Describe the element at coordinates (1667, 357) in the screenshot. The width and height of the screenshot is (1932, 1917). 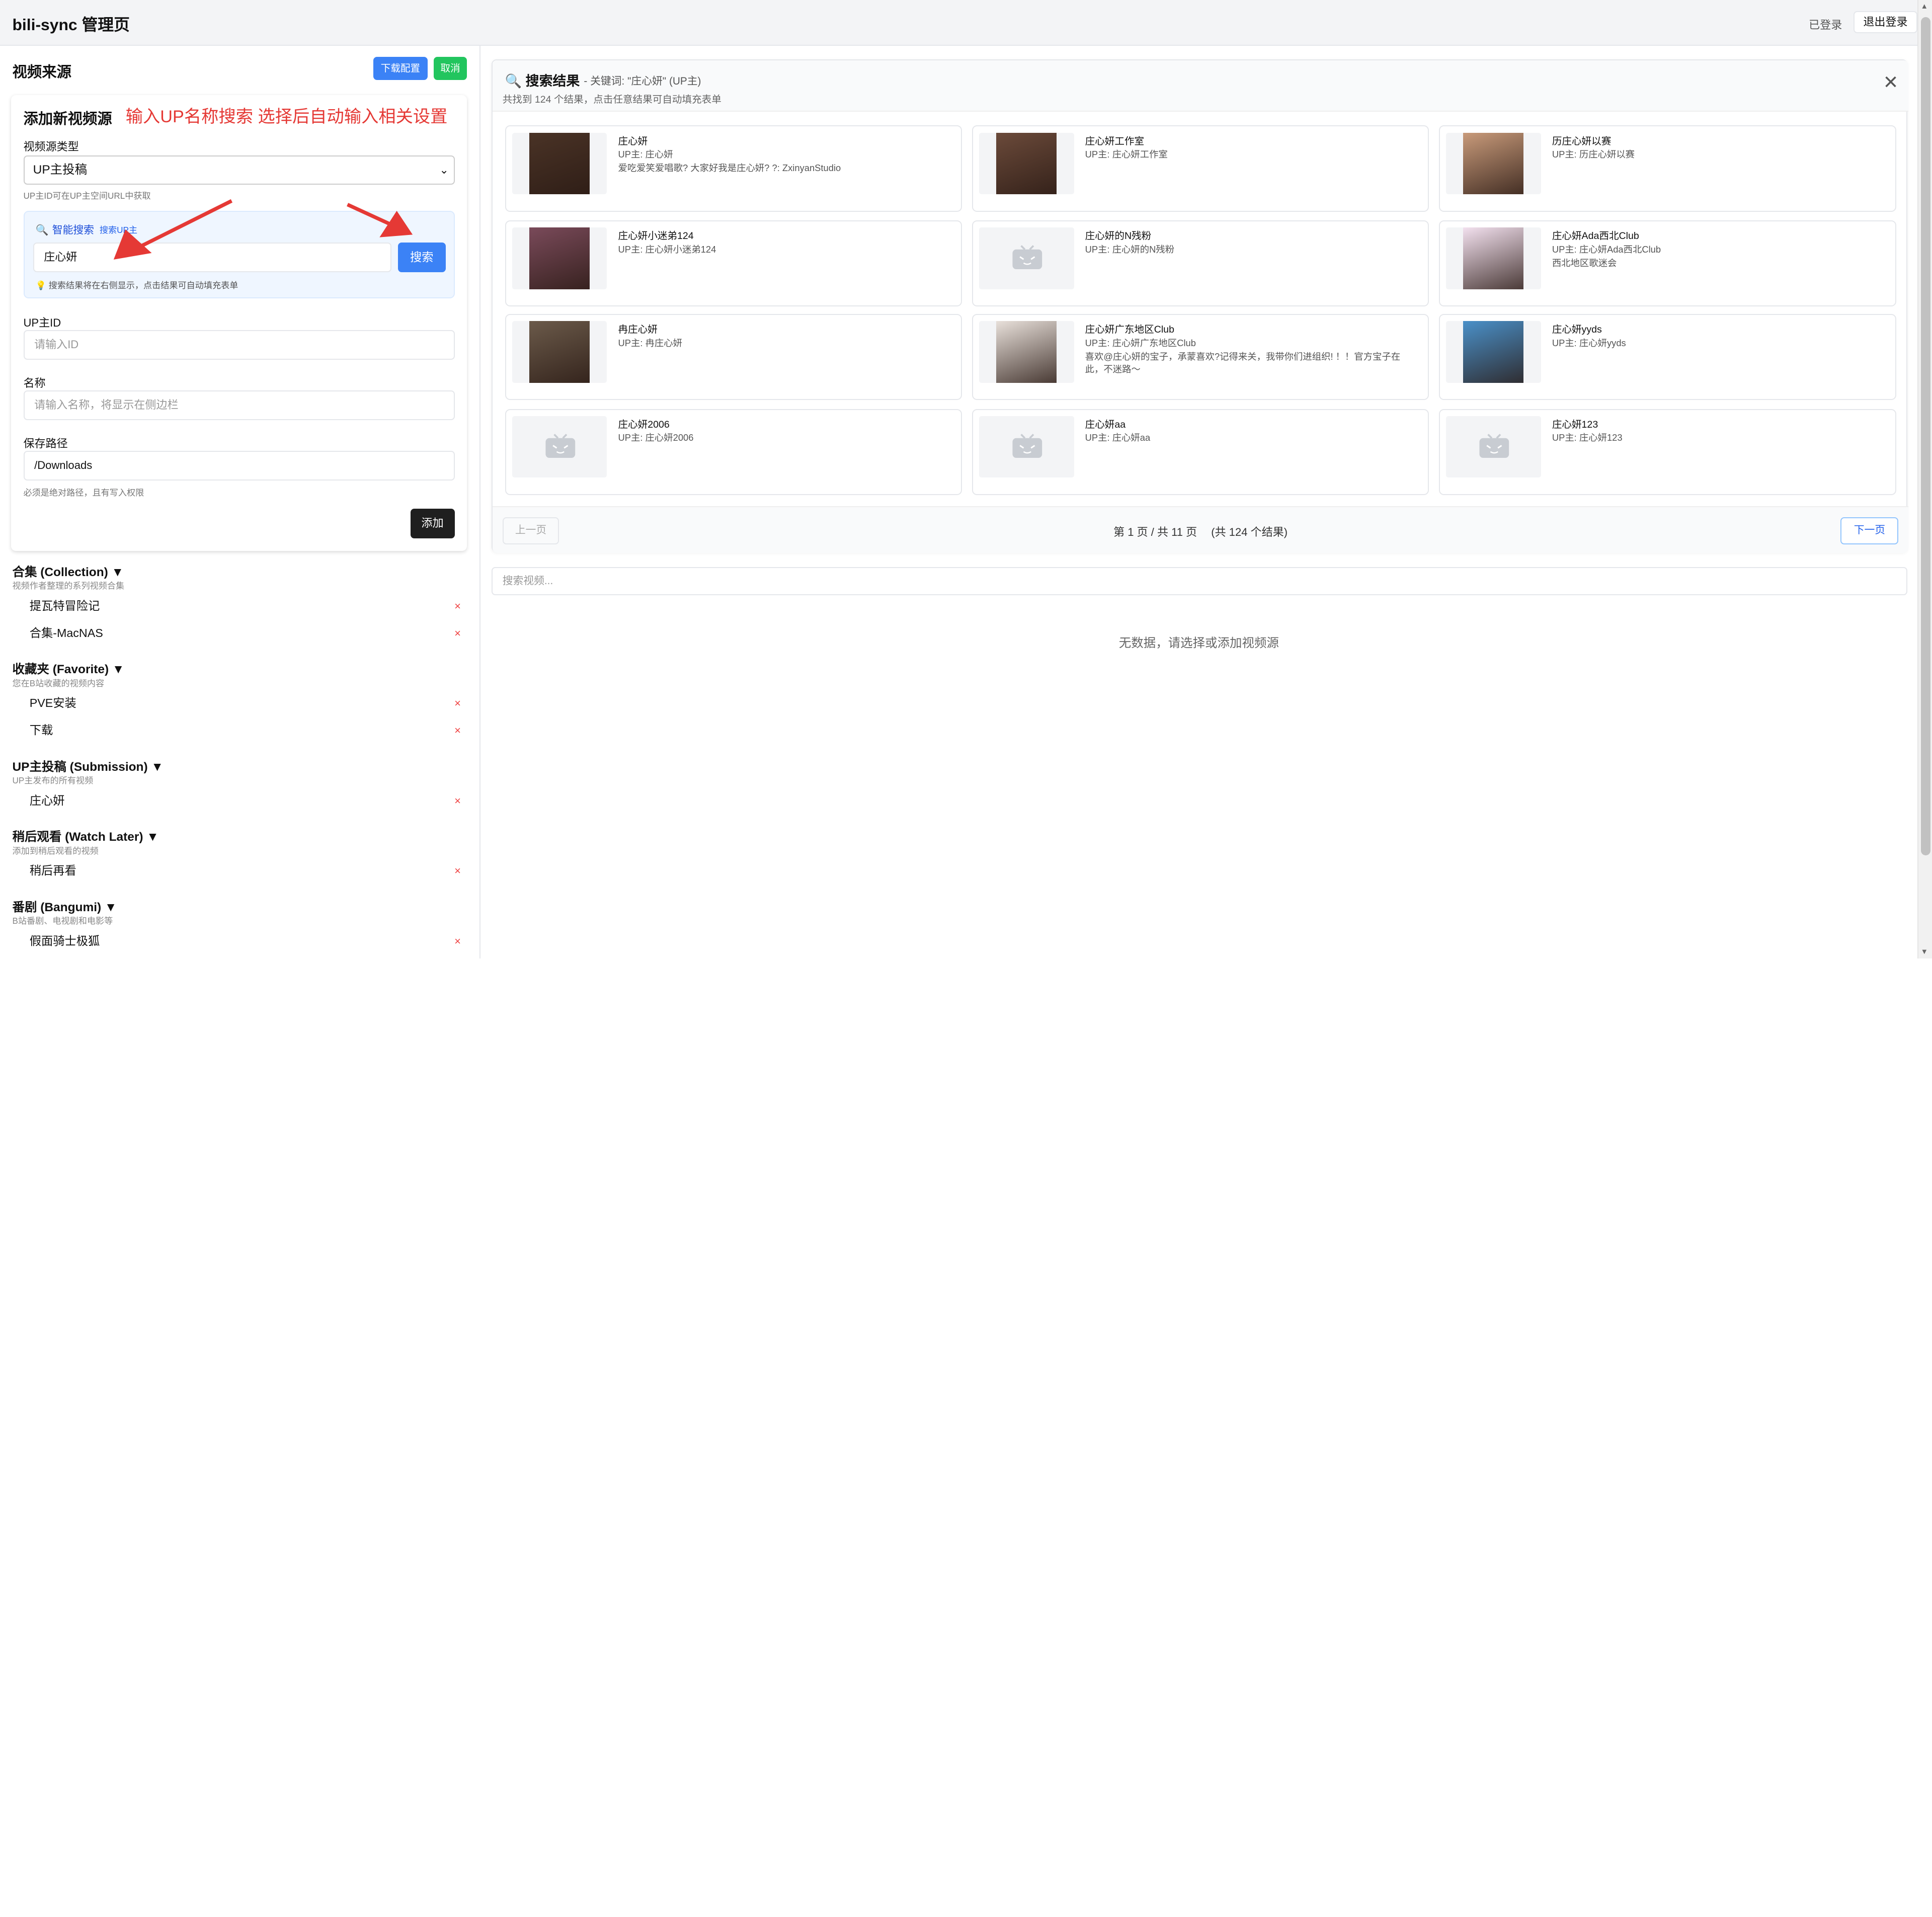
I see `result-card: 庄心妍yyds UP主: 庄心妍yyds` at that location.